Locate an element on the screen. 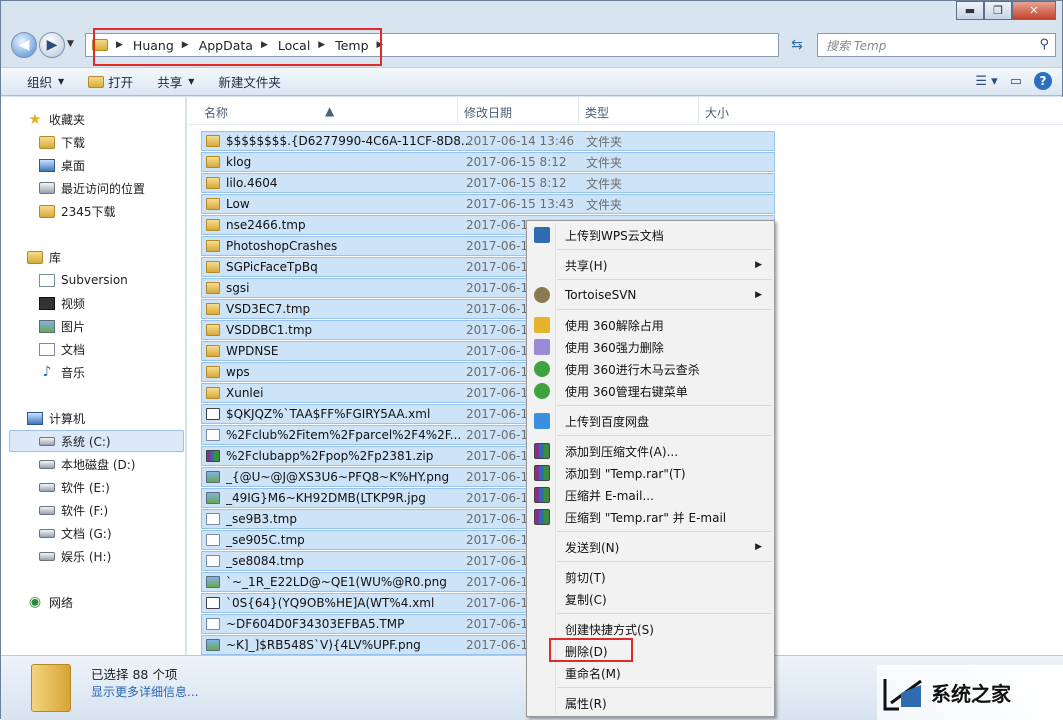  menu-add-temp-rar: 添加到 "Temp.rar"(T) is located at coordinates (650, 473).